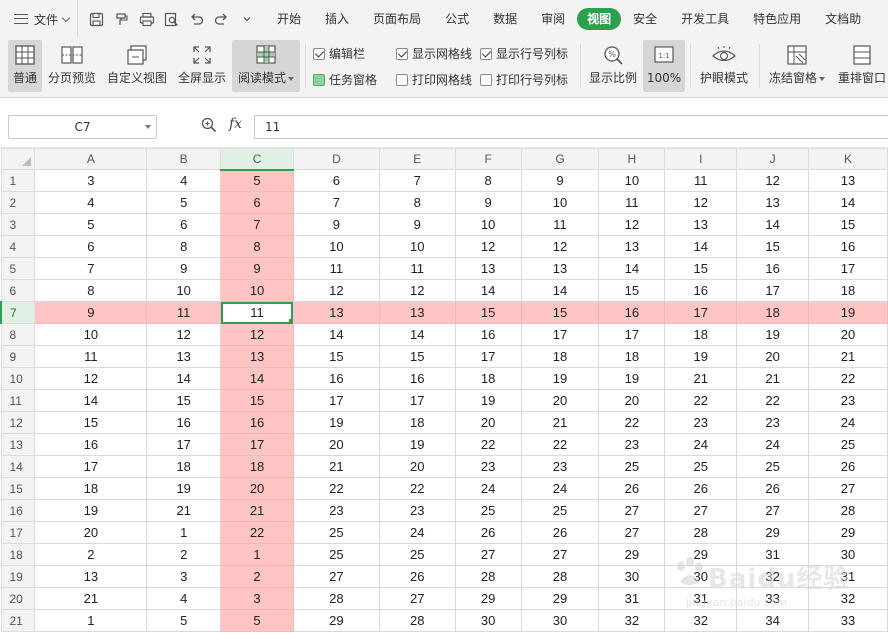 This screenshot has height=634, width=888. I want to click on cell-c12: 16, so click(257, 422).